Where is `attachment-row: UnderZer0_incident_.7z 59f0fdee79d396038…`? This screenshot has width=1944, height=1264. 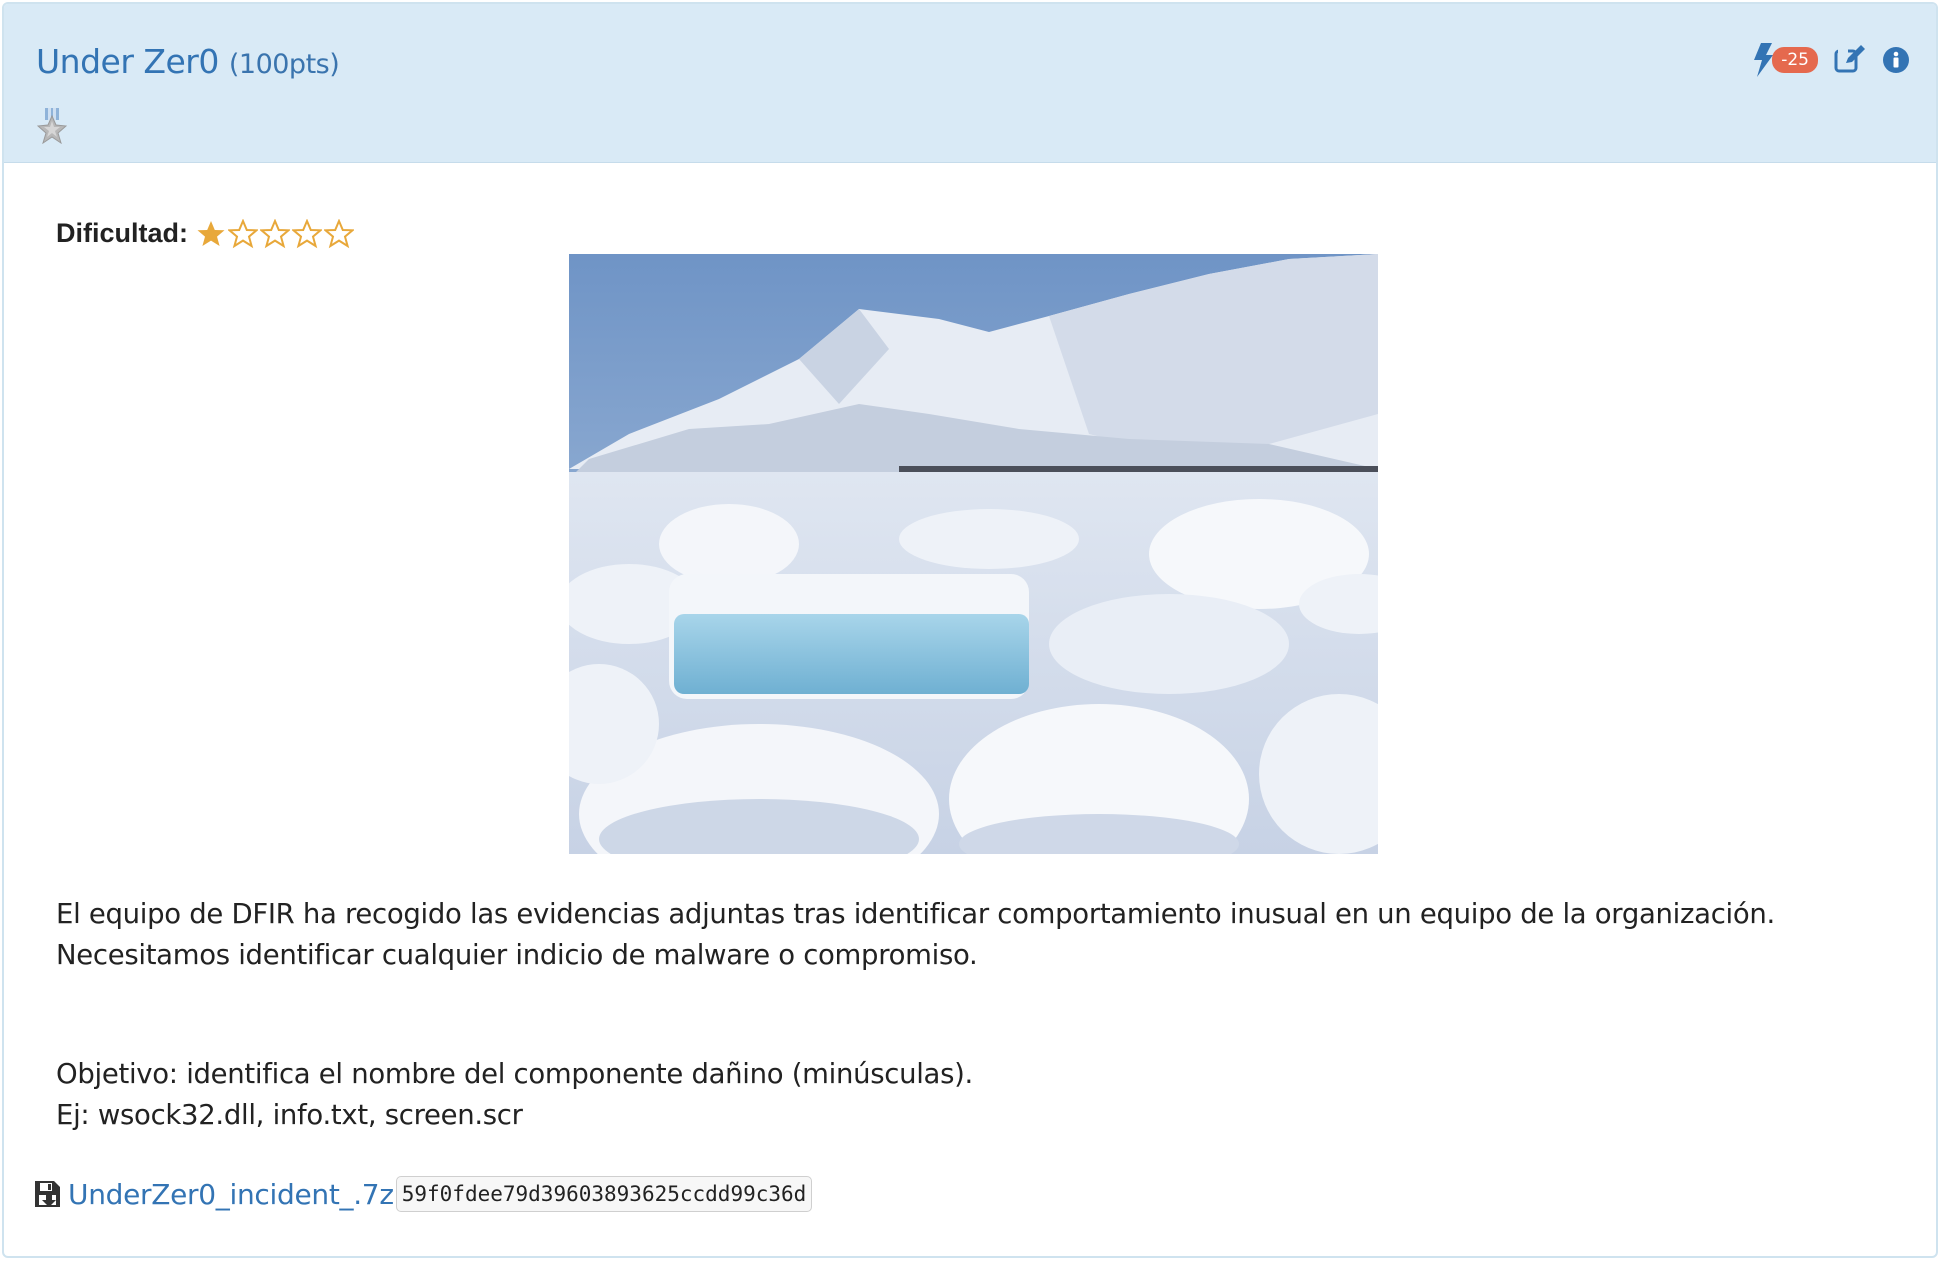
attachment-row: UnderZer0_incident_.7z 59f0fdee79d396038… is located at coordinates (423, 1194).